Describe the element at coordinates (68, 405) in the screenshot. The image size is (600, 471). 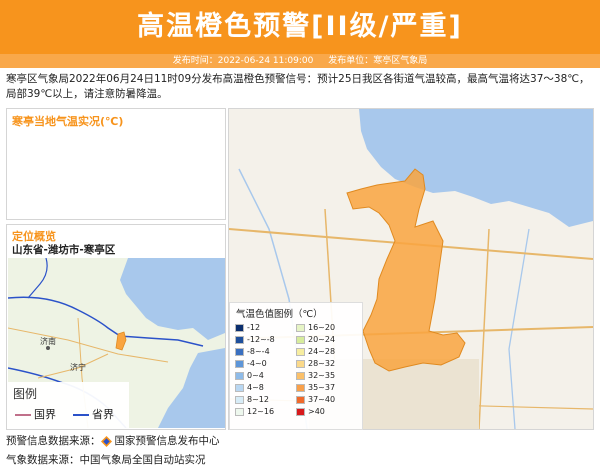
I see `map-legend: 图例 国界 省界` at that location.